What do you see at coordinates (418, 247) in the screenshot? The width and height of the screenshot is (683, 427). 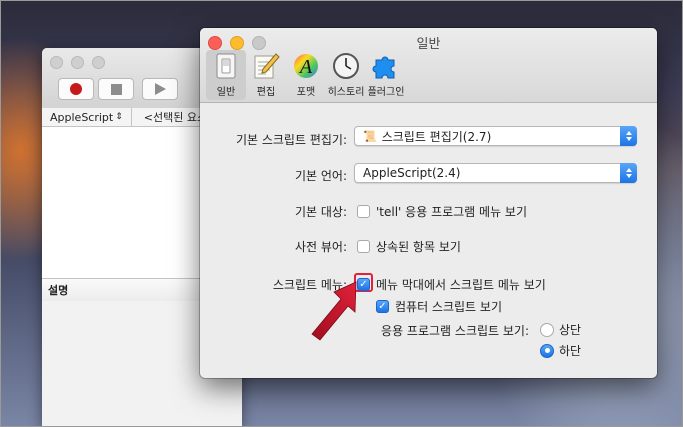 I see `inherited-items-text: 상속된 항목 보기` at bounding box center [418, 247].